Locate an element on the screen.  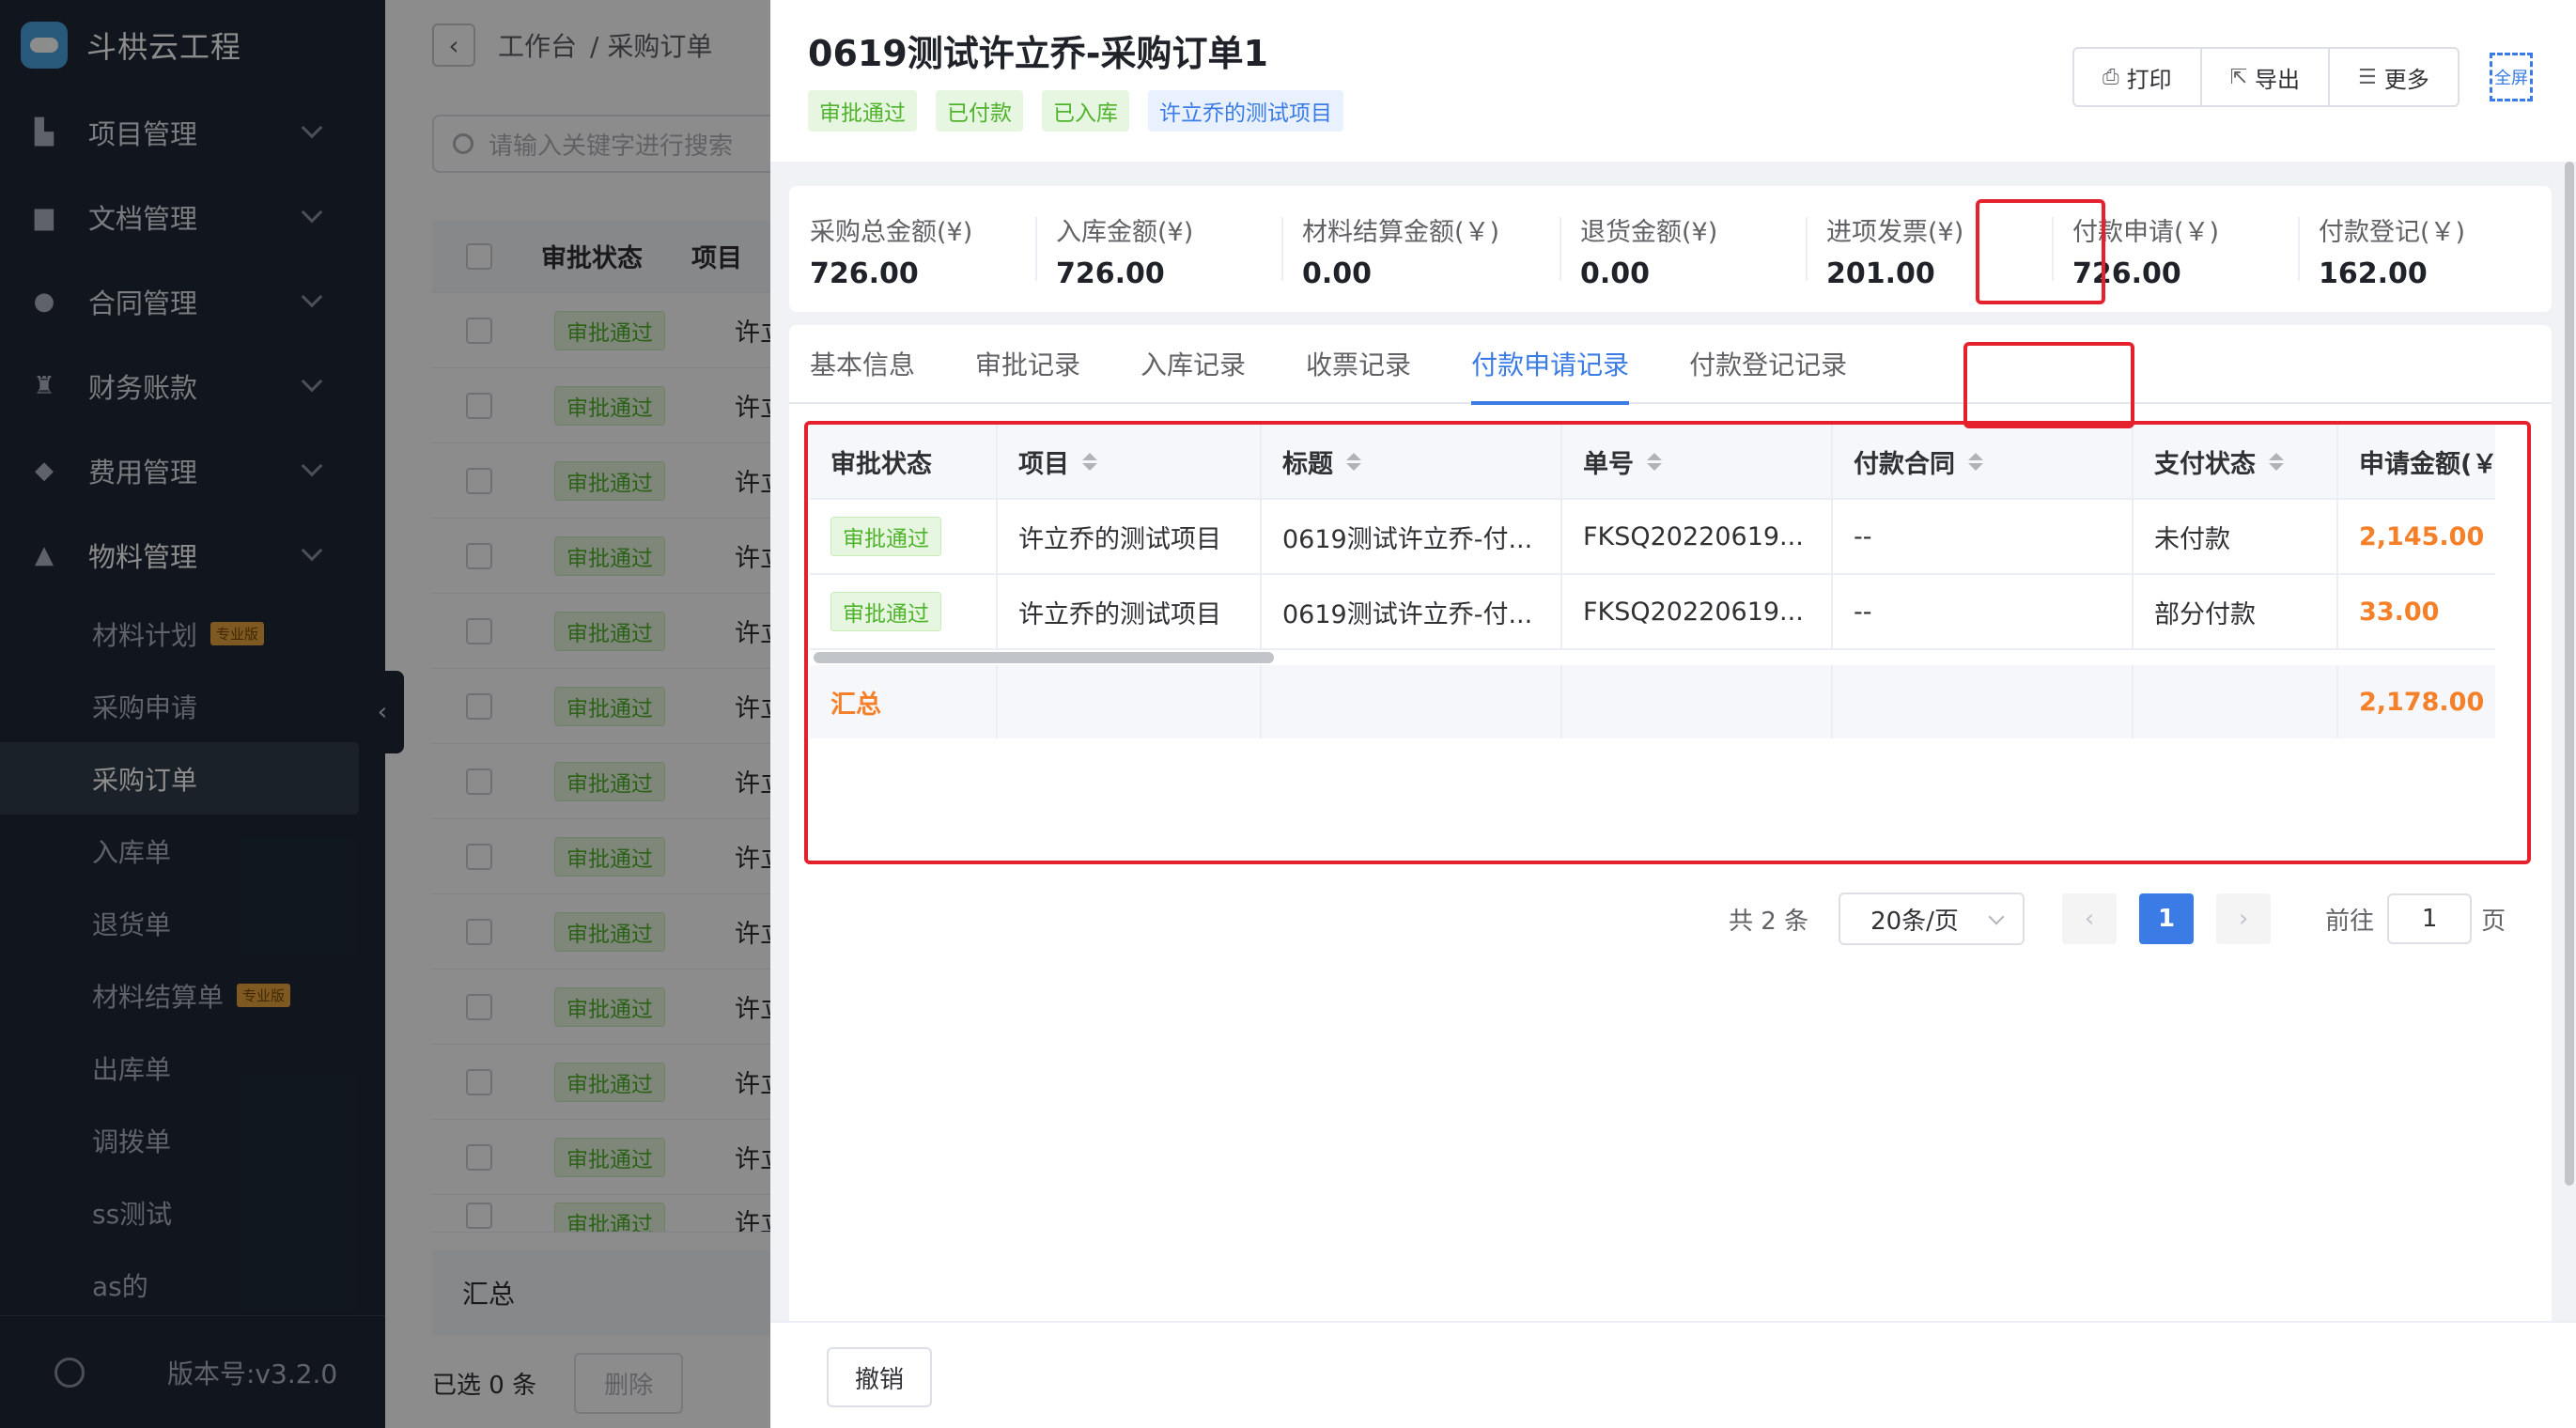
column-header-amount: 申请金额(￥ is located at coordinates (2416, 462).